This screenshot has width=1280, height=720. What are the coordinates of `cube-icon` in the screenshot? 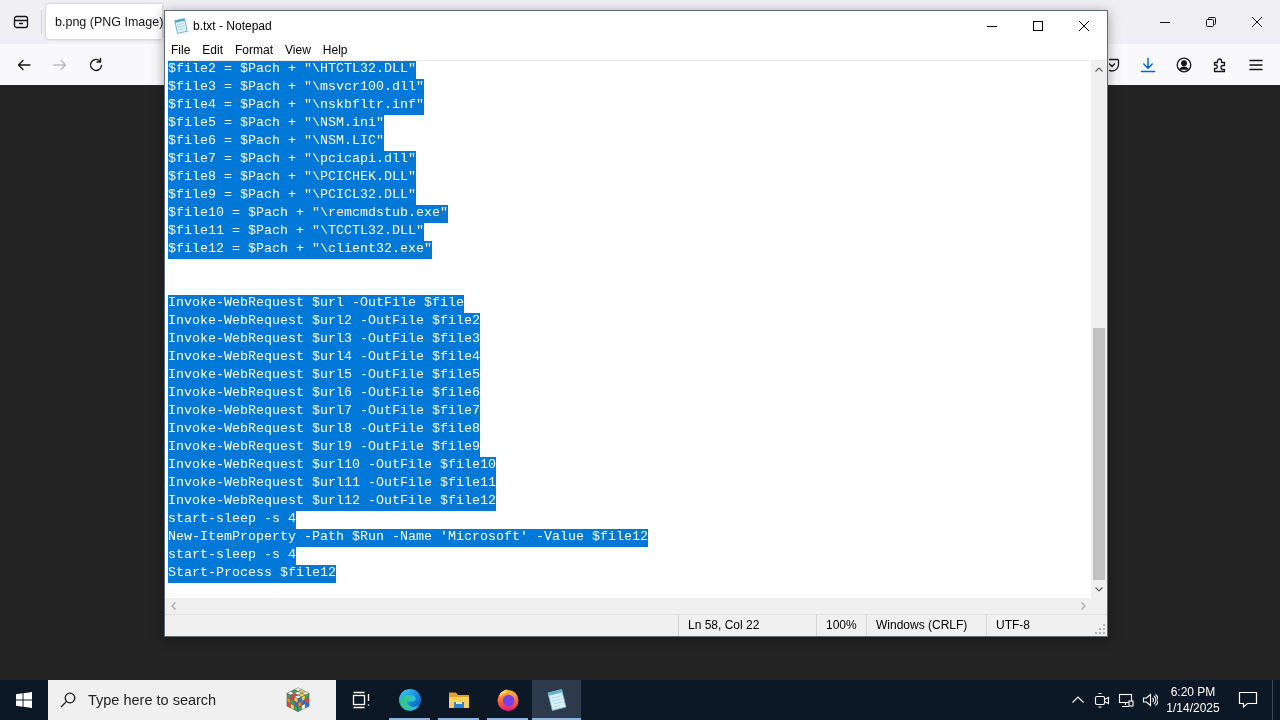 It's located at (298, 700).